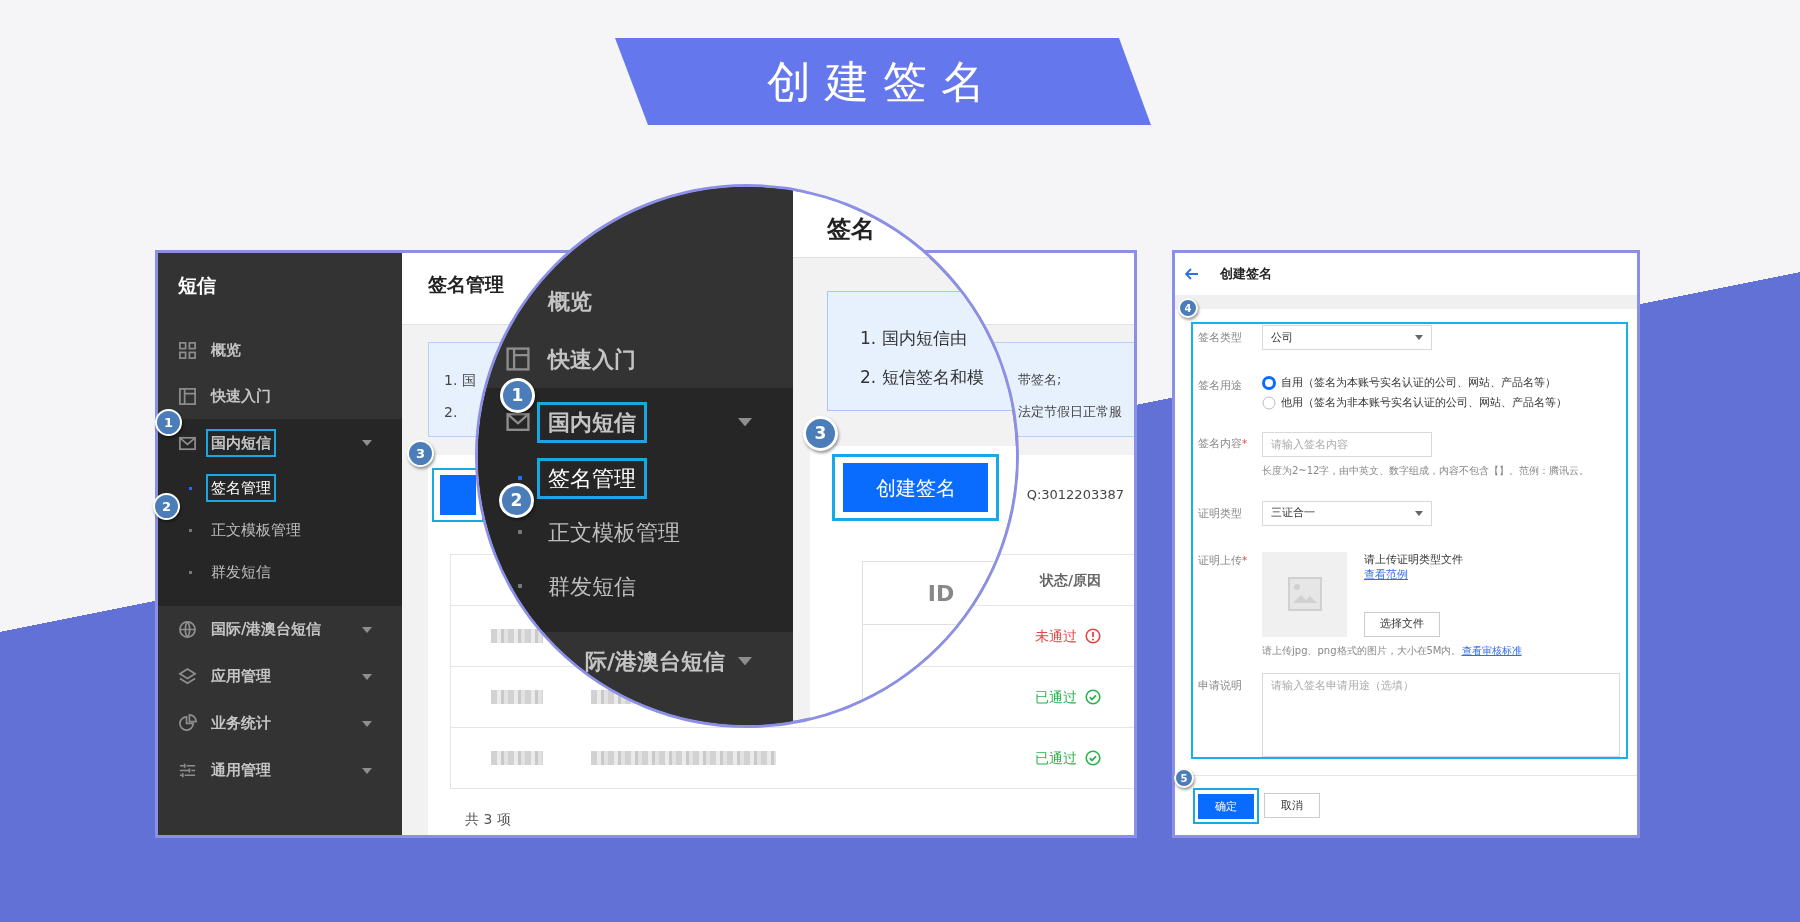  I want to click on sidebar-item: 通用管理, so click(280, 770).